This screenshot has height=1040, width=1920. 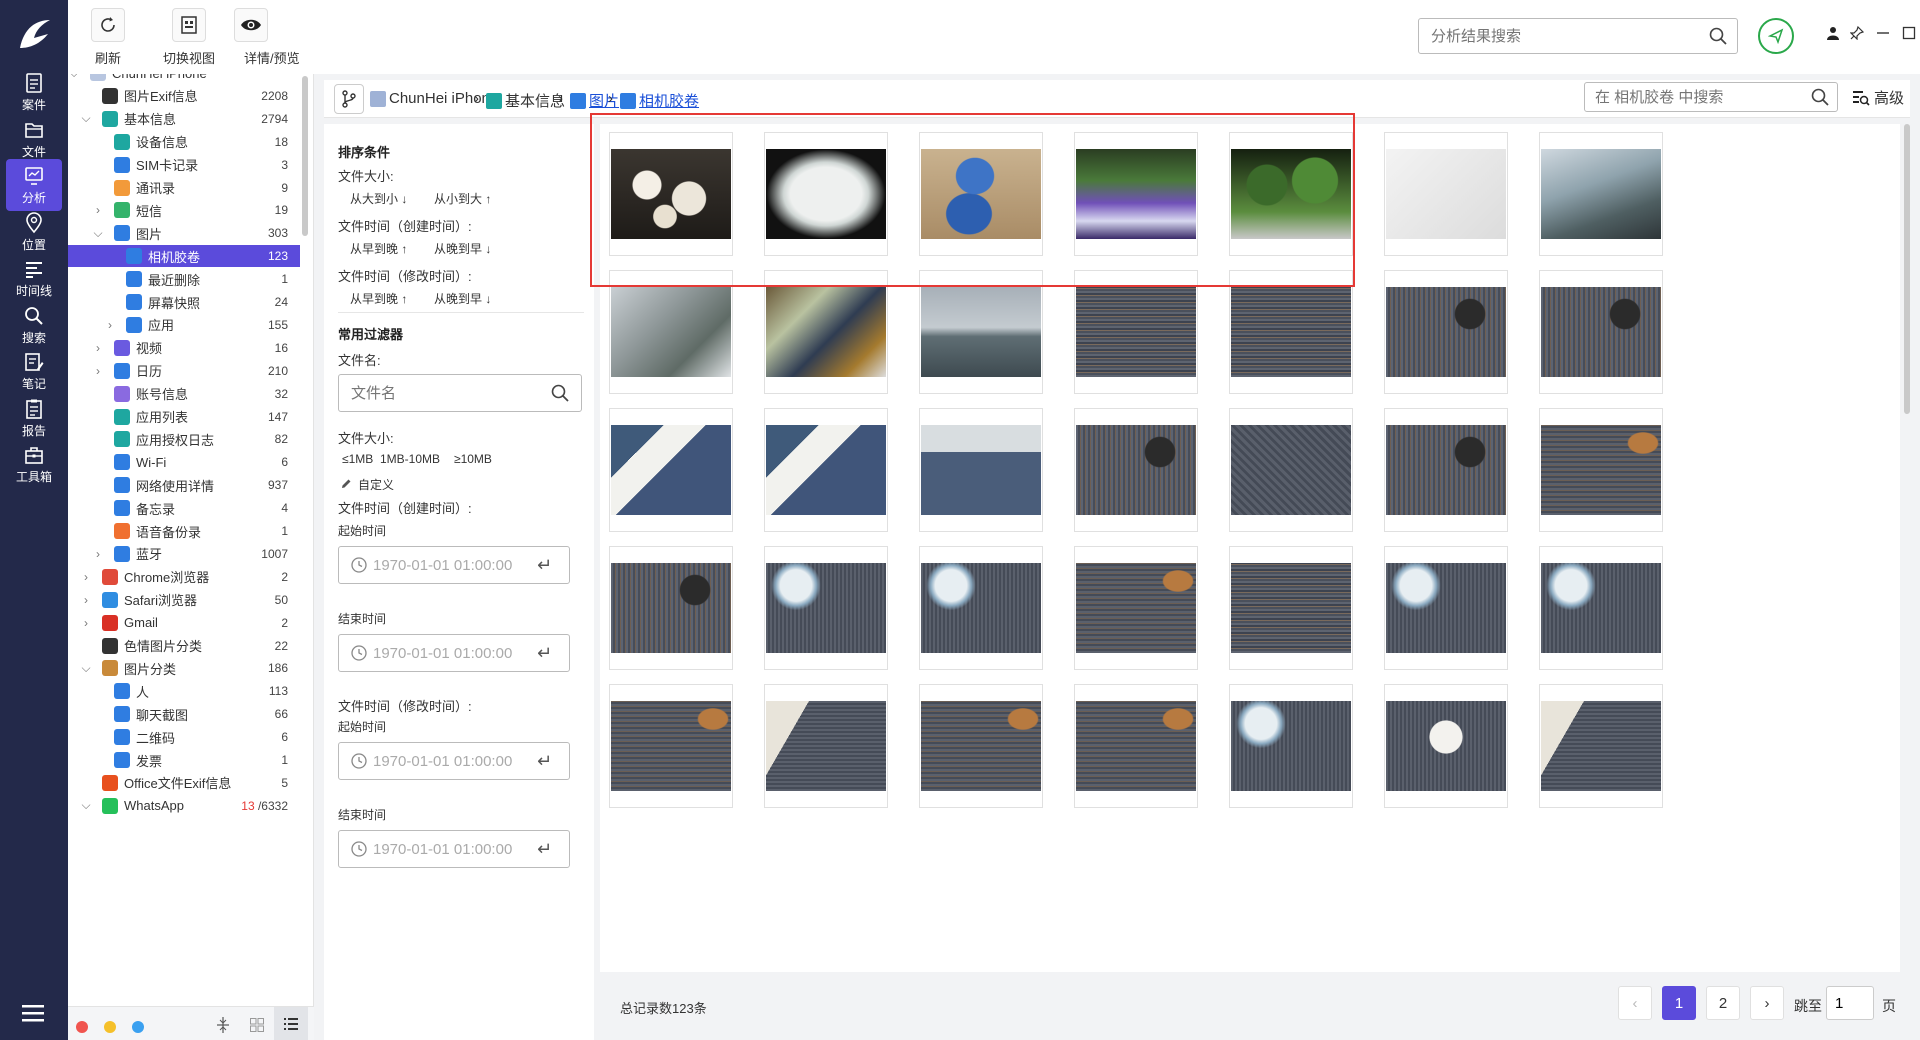 What do you see at coordinates (34, 232) in the screenshot?
I see `nav-item-4: 位置` at bounding box center [34, 232].